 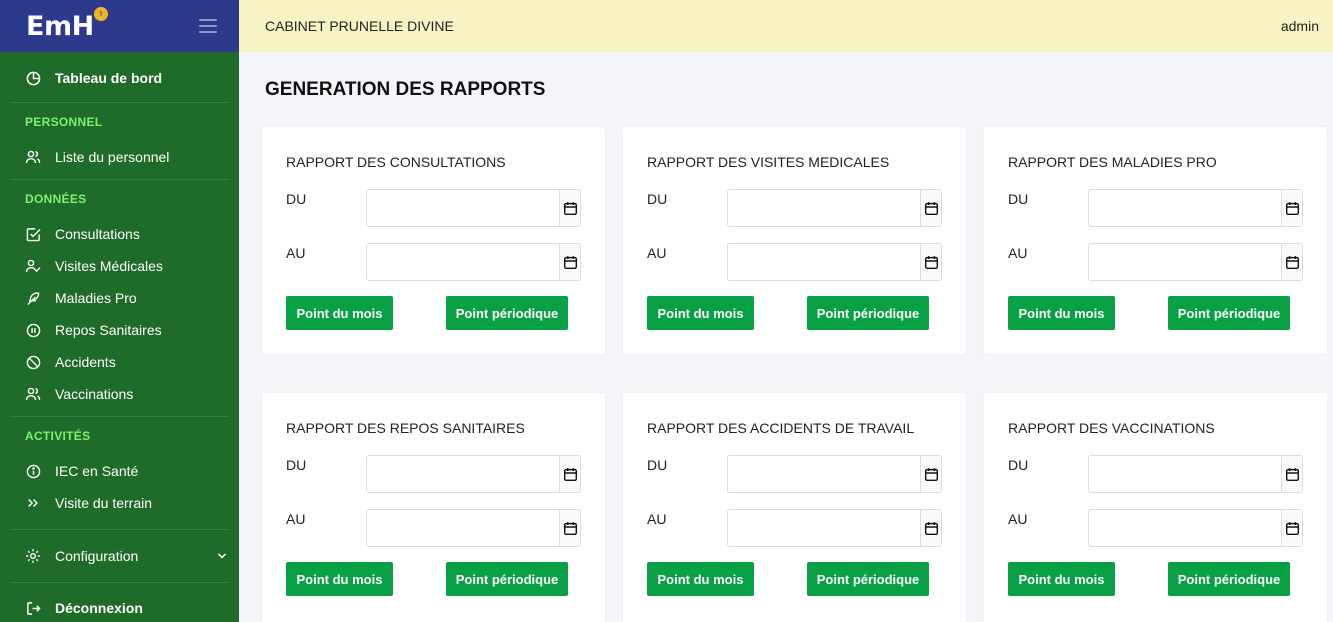 I want to click on pause-circle-icon, so click(x=33, y=330).